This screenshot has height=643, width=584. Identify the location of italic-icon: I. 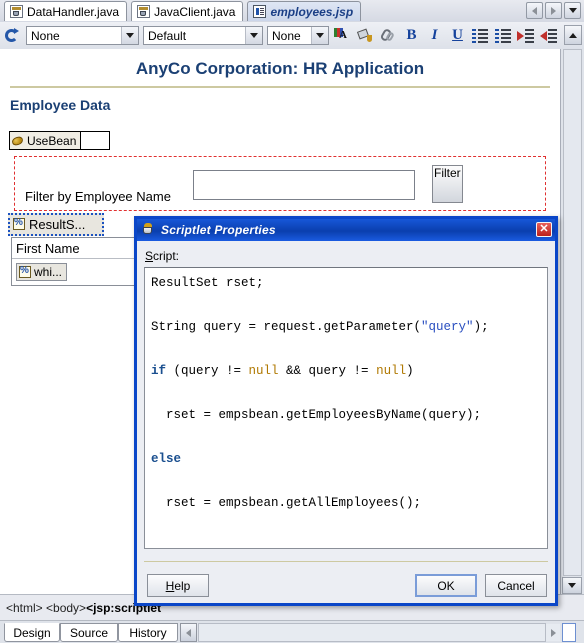
(434, 35).